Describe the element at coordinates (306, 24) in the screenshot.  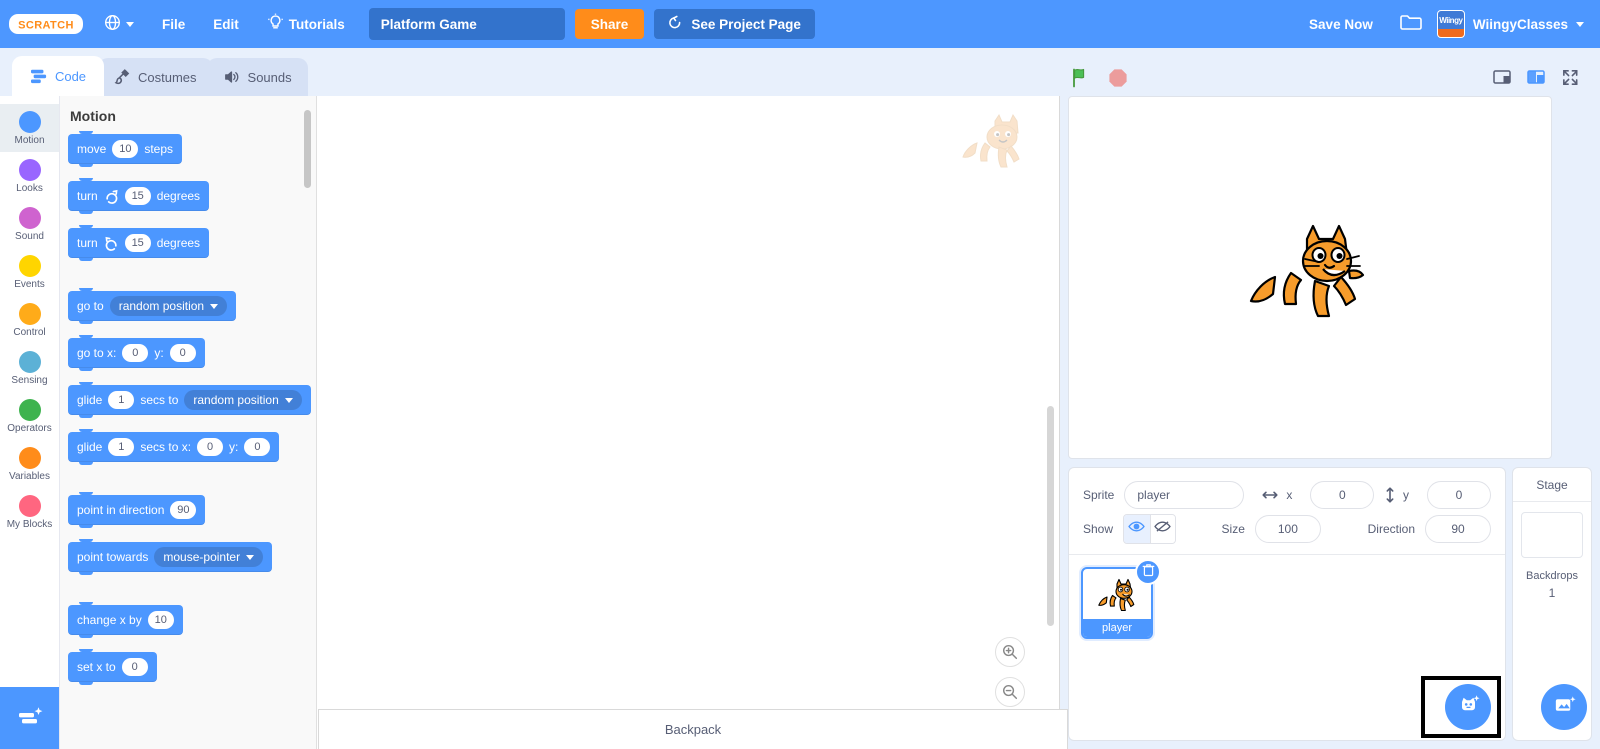
I see `tutorials-menu: Tutorials` at that location.